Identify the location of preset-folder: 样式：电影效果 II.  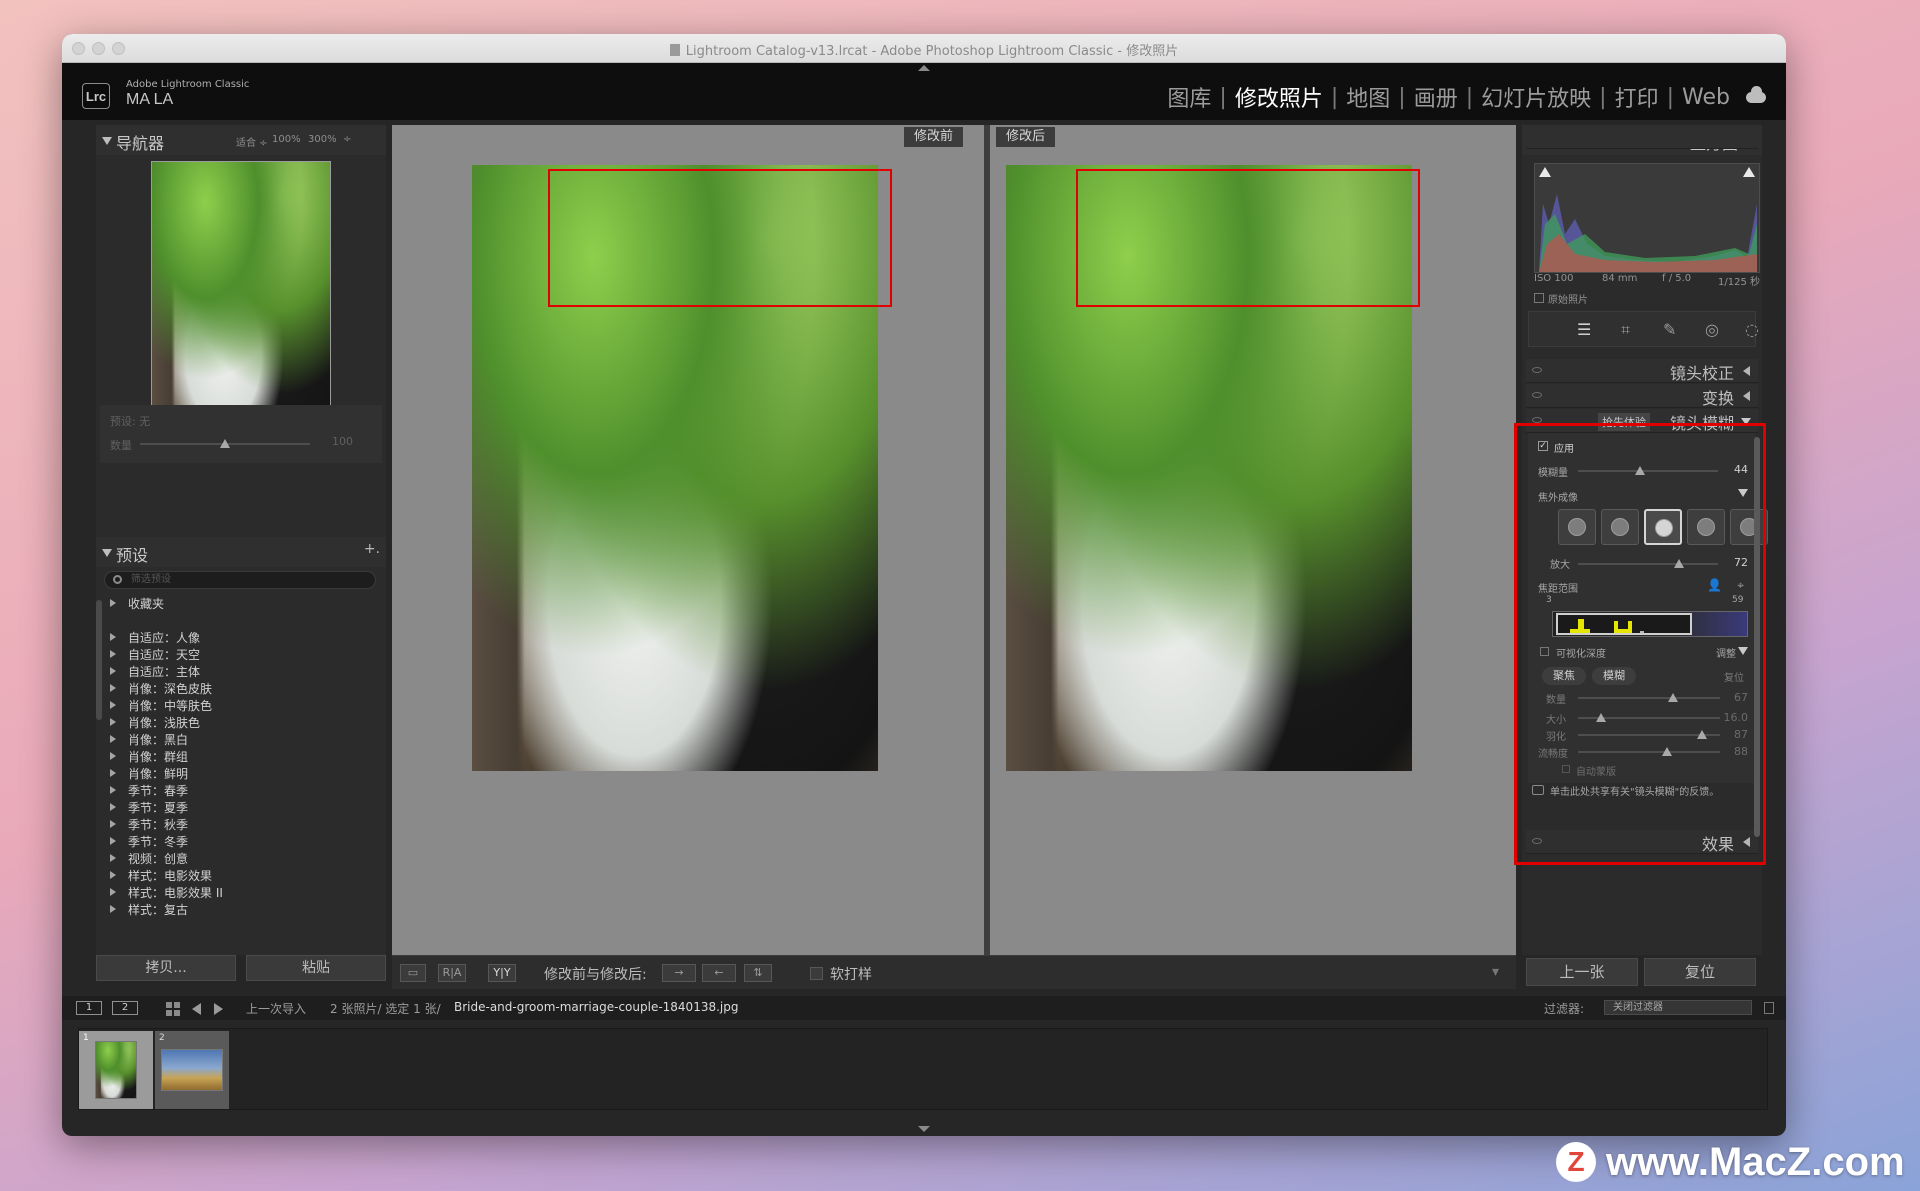
(166, 893).